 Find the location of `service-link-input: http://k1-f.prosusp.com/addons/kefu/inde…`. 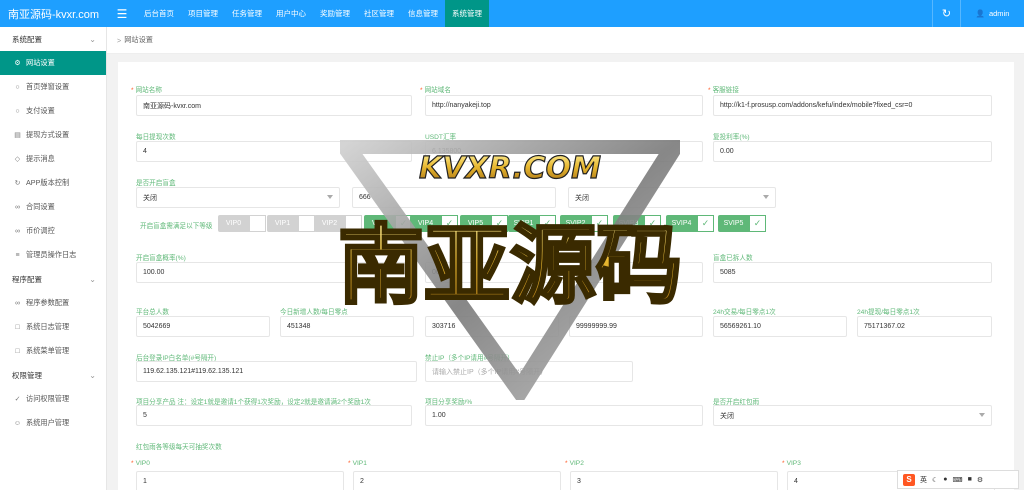

service-link-input: http://k1-f.prosusp.com/addons/kefu/inde… is located at coordinates (852, 105).